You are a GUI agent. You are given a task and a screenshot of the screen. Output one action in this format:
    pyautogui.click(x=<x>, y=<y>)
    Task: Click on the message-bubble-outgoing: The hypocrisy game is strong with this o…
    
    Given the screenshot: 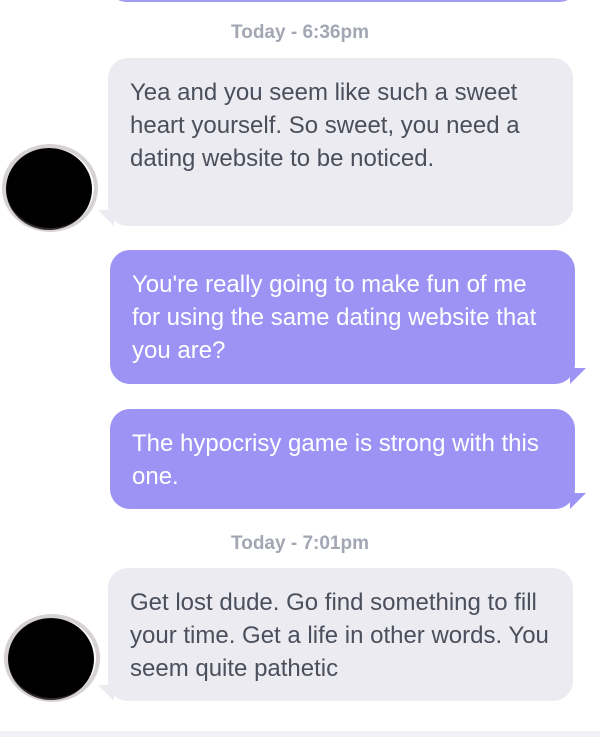 What is the action you would take?
    pyautogui.click(x=342, y=459)
    